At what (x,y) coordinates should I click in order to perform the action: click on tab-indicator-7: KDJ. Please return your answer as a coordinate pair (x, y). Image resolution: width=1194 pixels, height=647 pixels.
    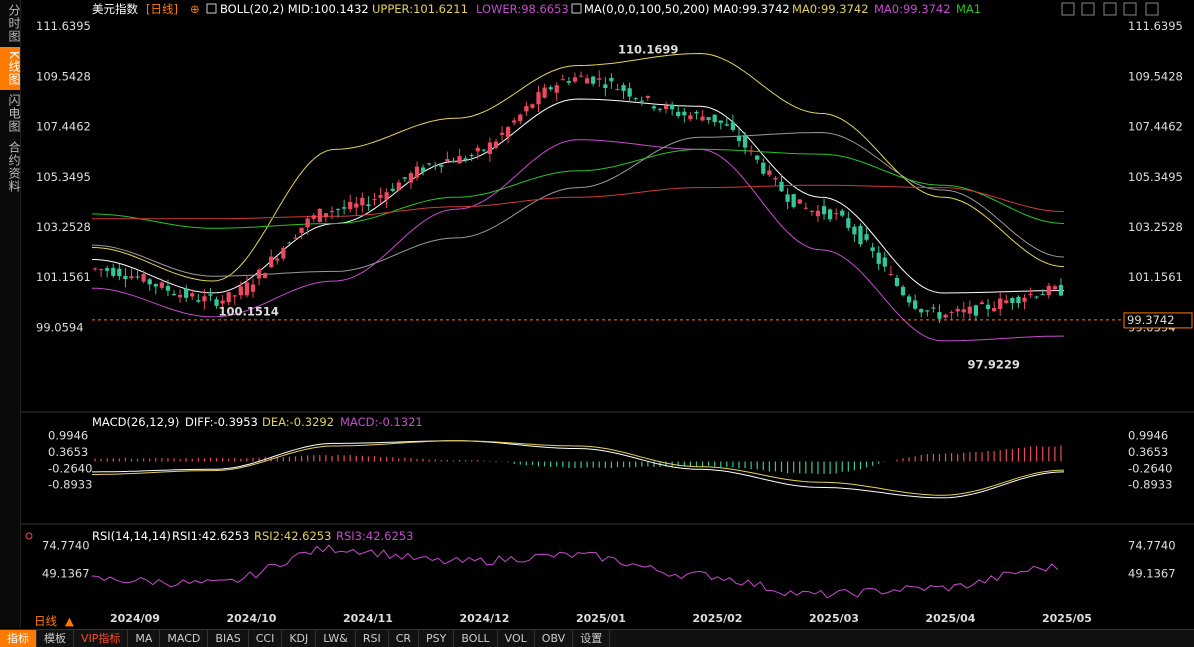
    Looking at the image, I should click on (299, 638).